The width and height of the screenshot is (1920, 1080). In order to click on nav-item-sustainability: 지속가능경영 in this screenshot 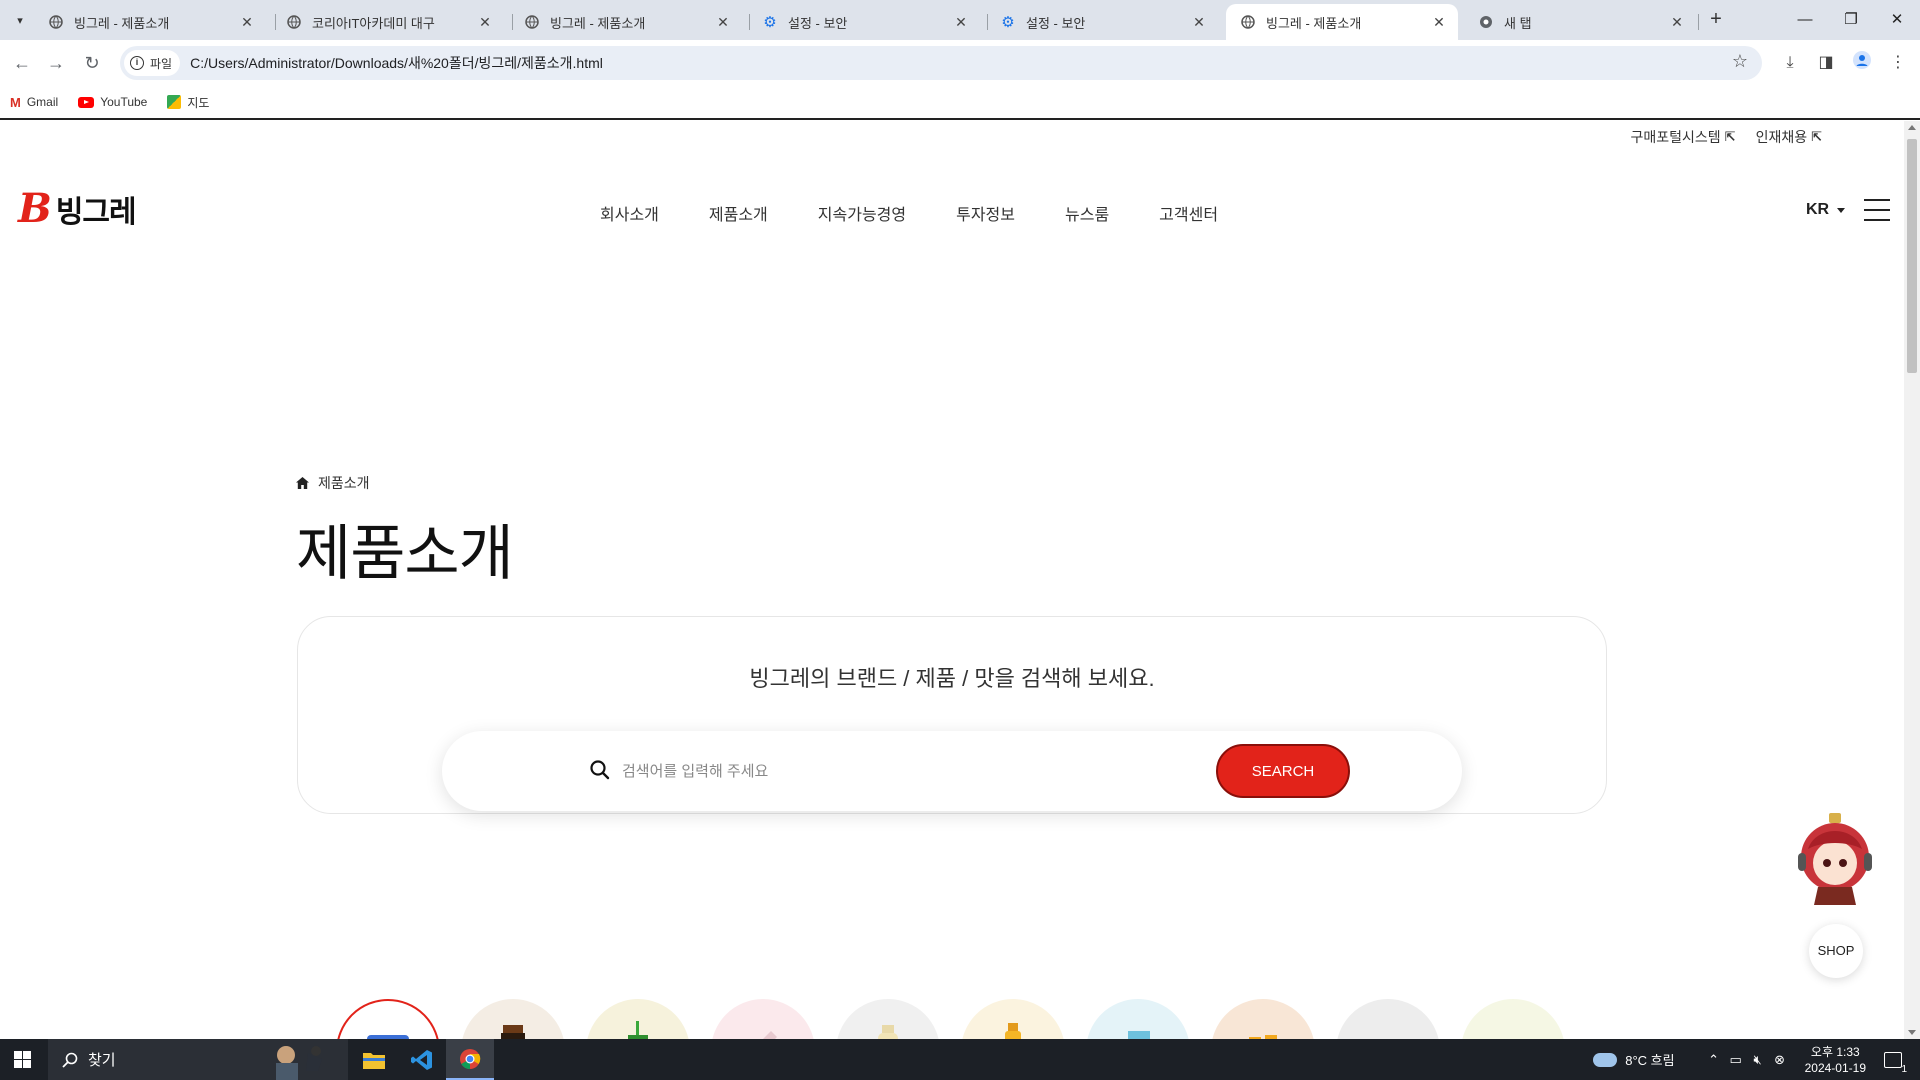, I will do `click(862, 213)`.